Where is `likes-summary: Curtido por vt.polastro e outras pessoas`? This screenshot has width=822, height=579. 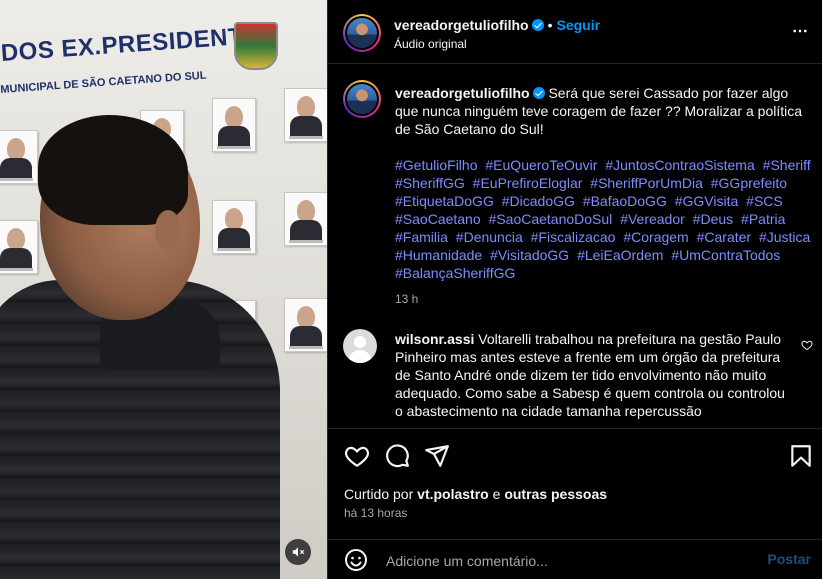
likes-summary: Curtido por vt.polastro e outras pessoas is located at coordinates (475, 494).